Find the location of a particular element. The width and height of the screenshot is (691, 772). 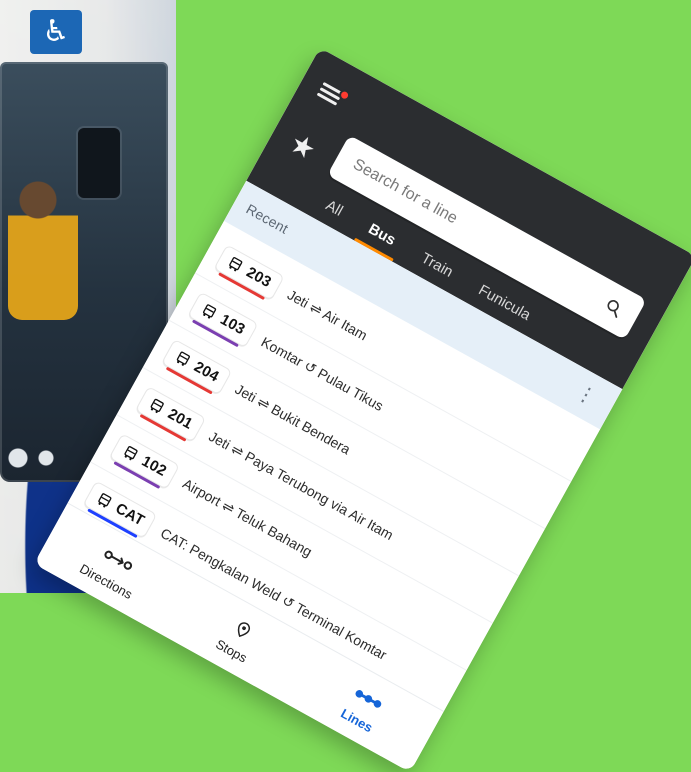

menu-button is located at coordinates (331, 95).